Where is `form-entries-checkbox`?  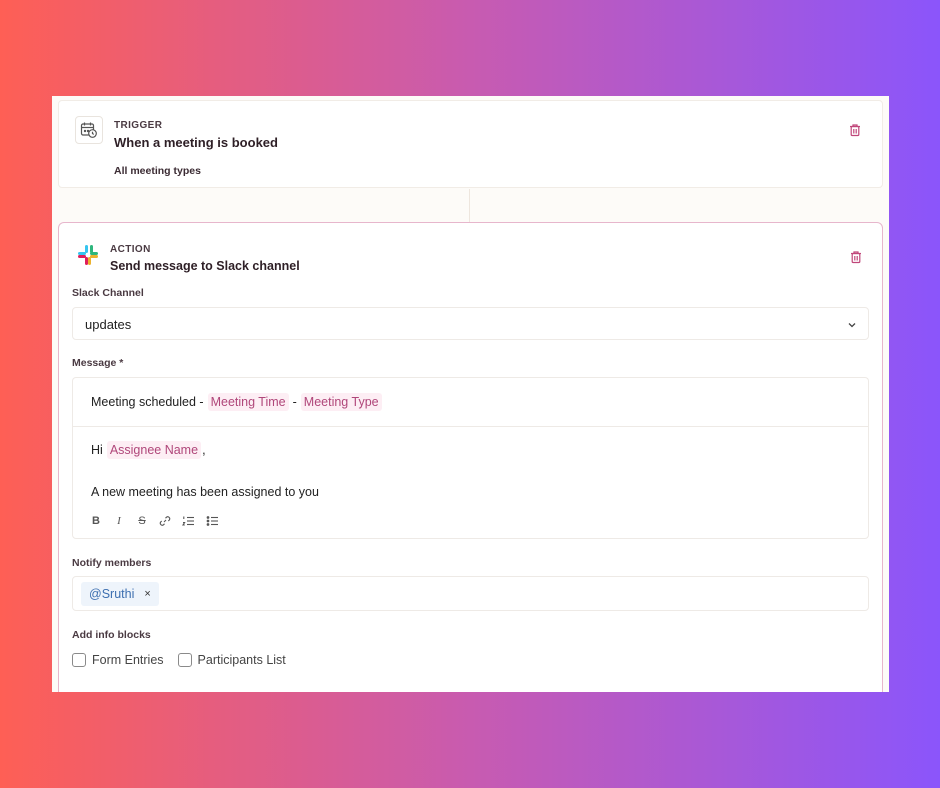 form-entries-checkbox is located at coordinates (79, 660).